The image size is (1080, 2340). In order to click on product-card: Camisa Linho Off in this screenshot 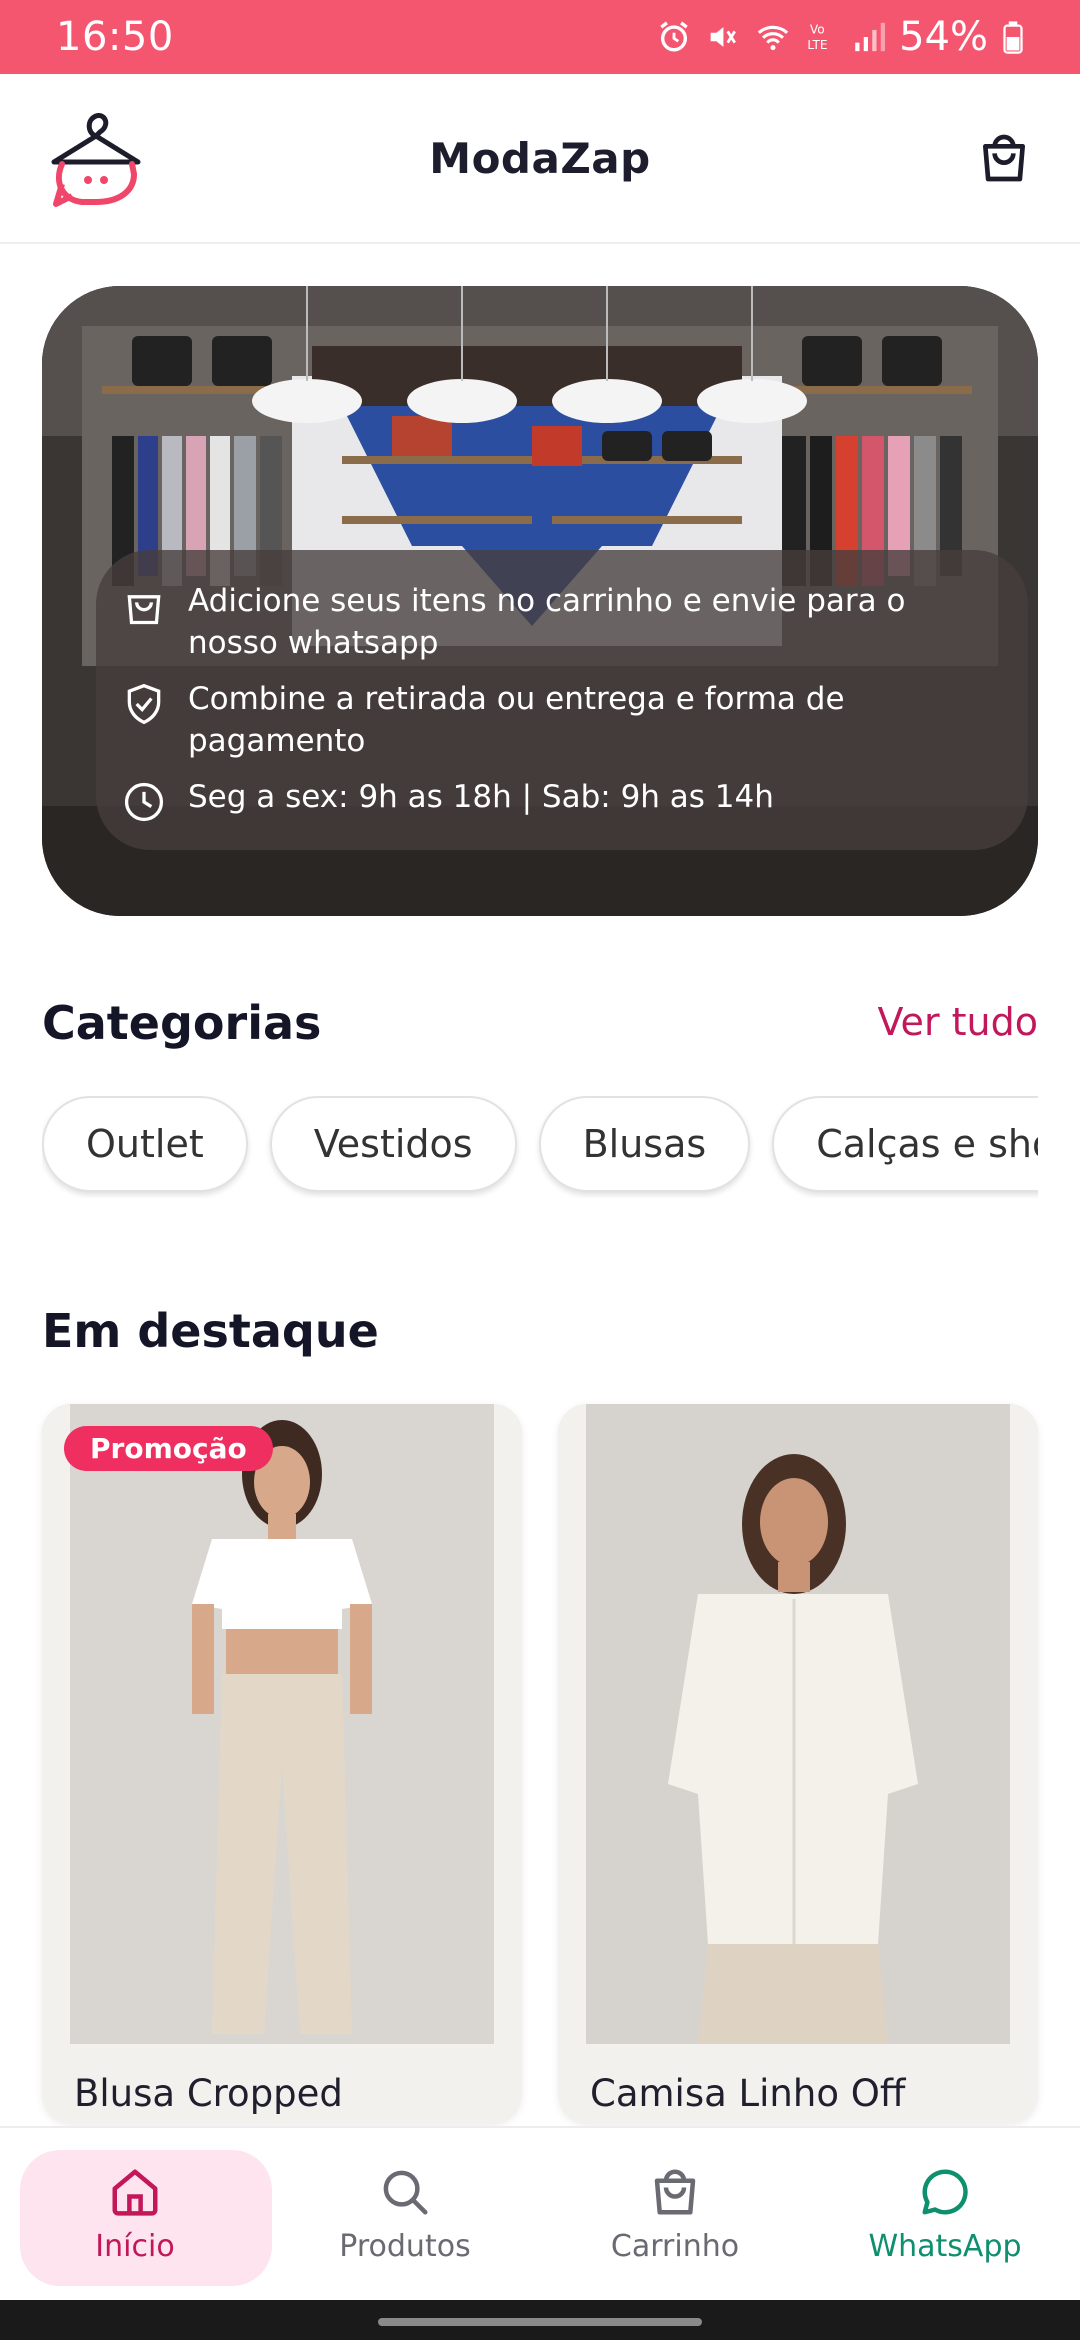, I will do `click(798, 1764)`.